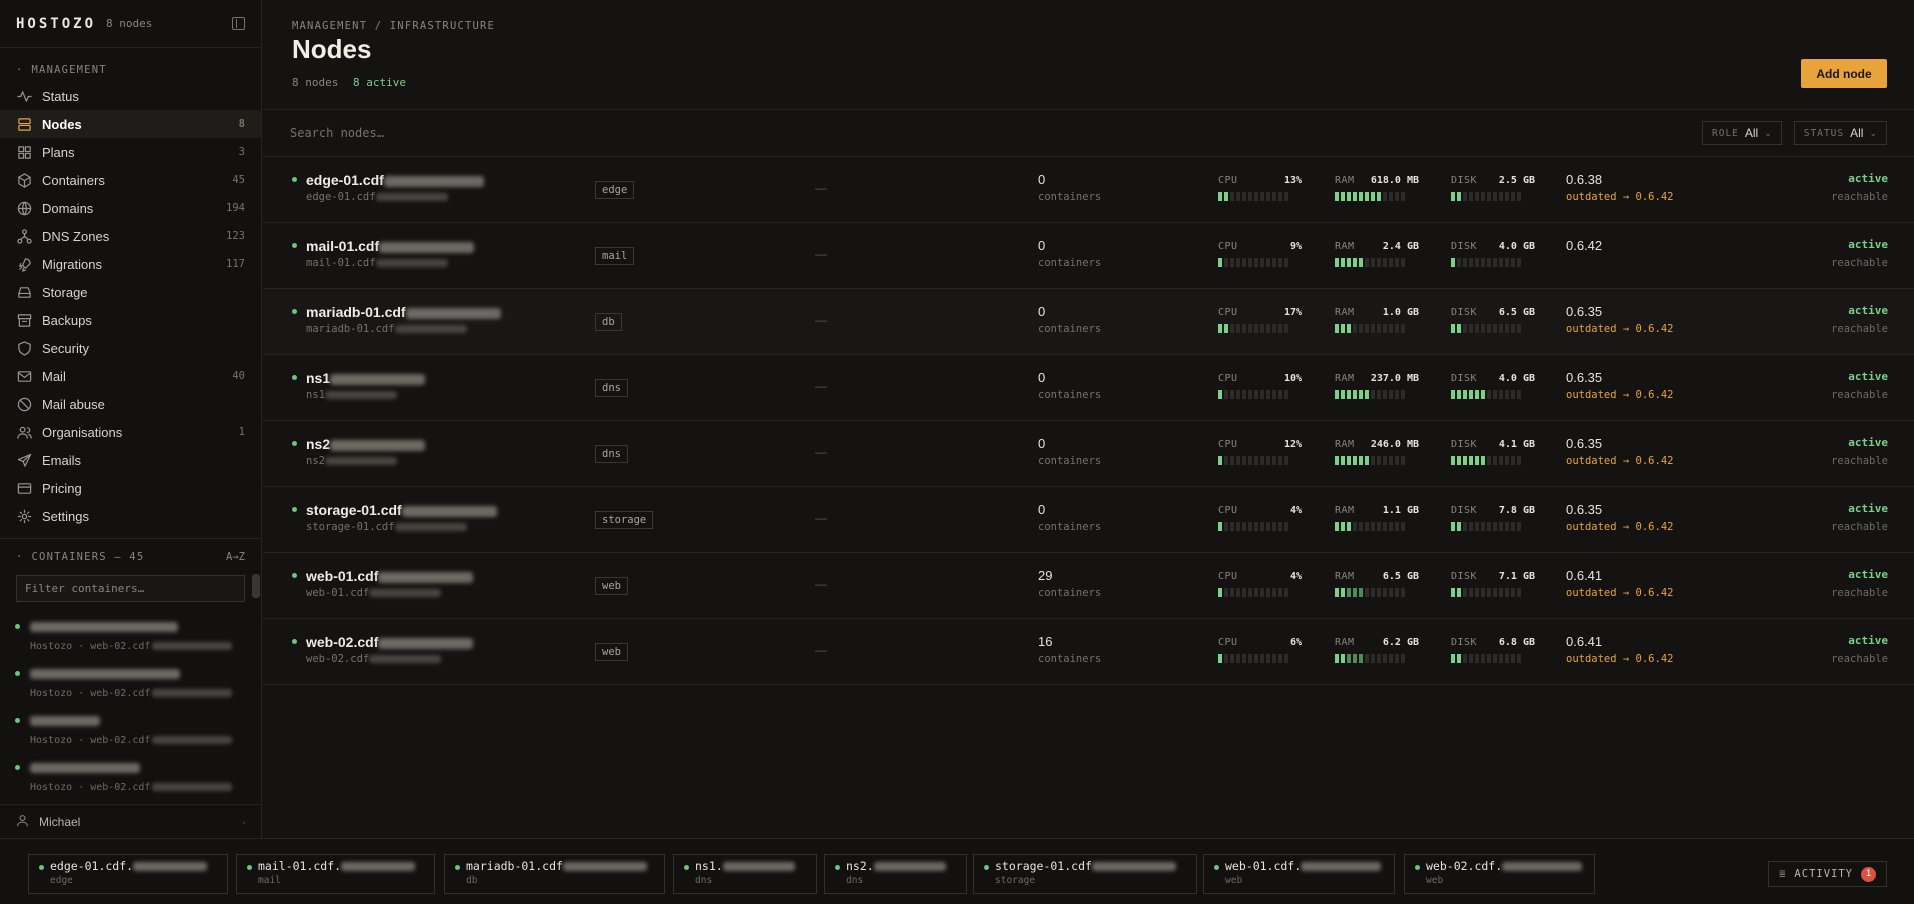 Image resolution: width=1914 pixels, height=904 pixels. I want to click on node-role-badge: dns, so click(611, 388).